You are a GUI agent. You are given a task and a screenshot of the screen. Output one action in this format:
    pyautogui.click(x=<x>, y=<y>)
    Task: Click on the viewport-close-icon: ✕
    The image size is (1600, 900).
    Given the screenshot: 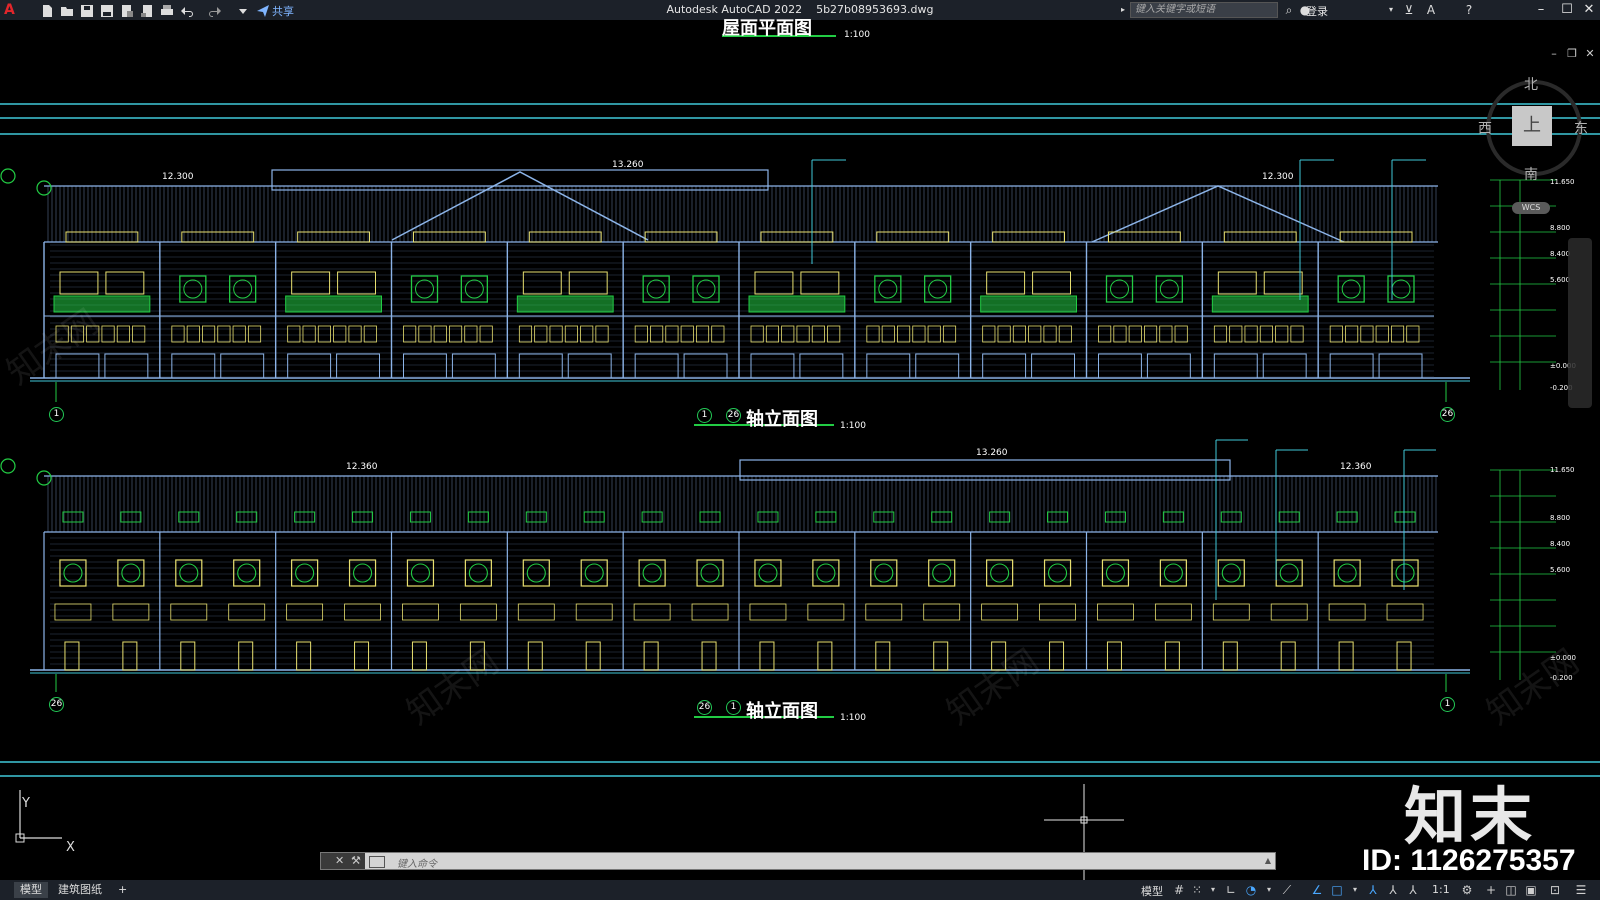 What is the action you would take?
    pyautogui.click(x=1590, y=54)
    